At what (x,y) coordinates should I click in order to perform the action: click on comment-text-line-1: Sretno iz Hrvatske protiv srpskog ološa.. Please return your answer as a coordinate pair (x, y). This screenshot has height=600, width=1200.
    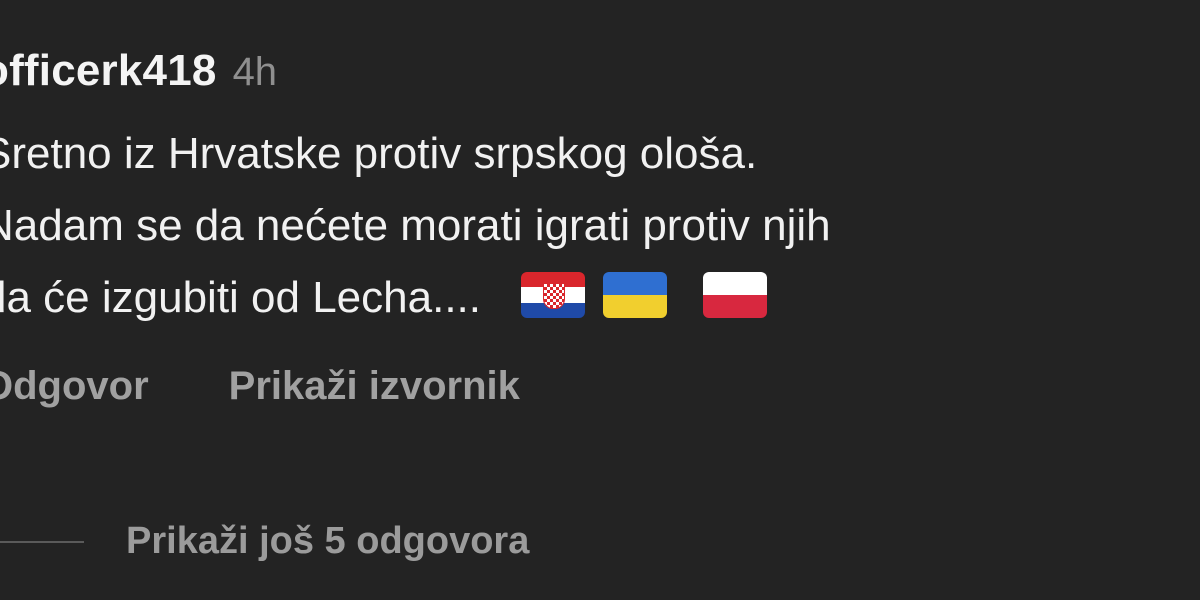
    Looking at the image, I should click on (379, 153).